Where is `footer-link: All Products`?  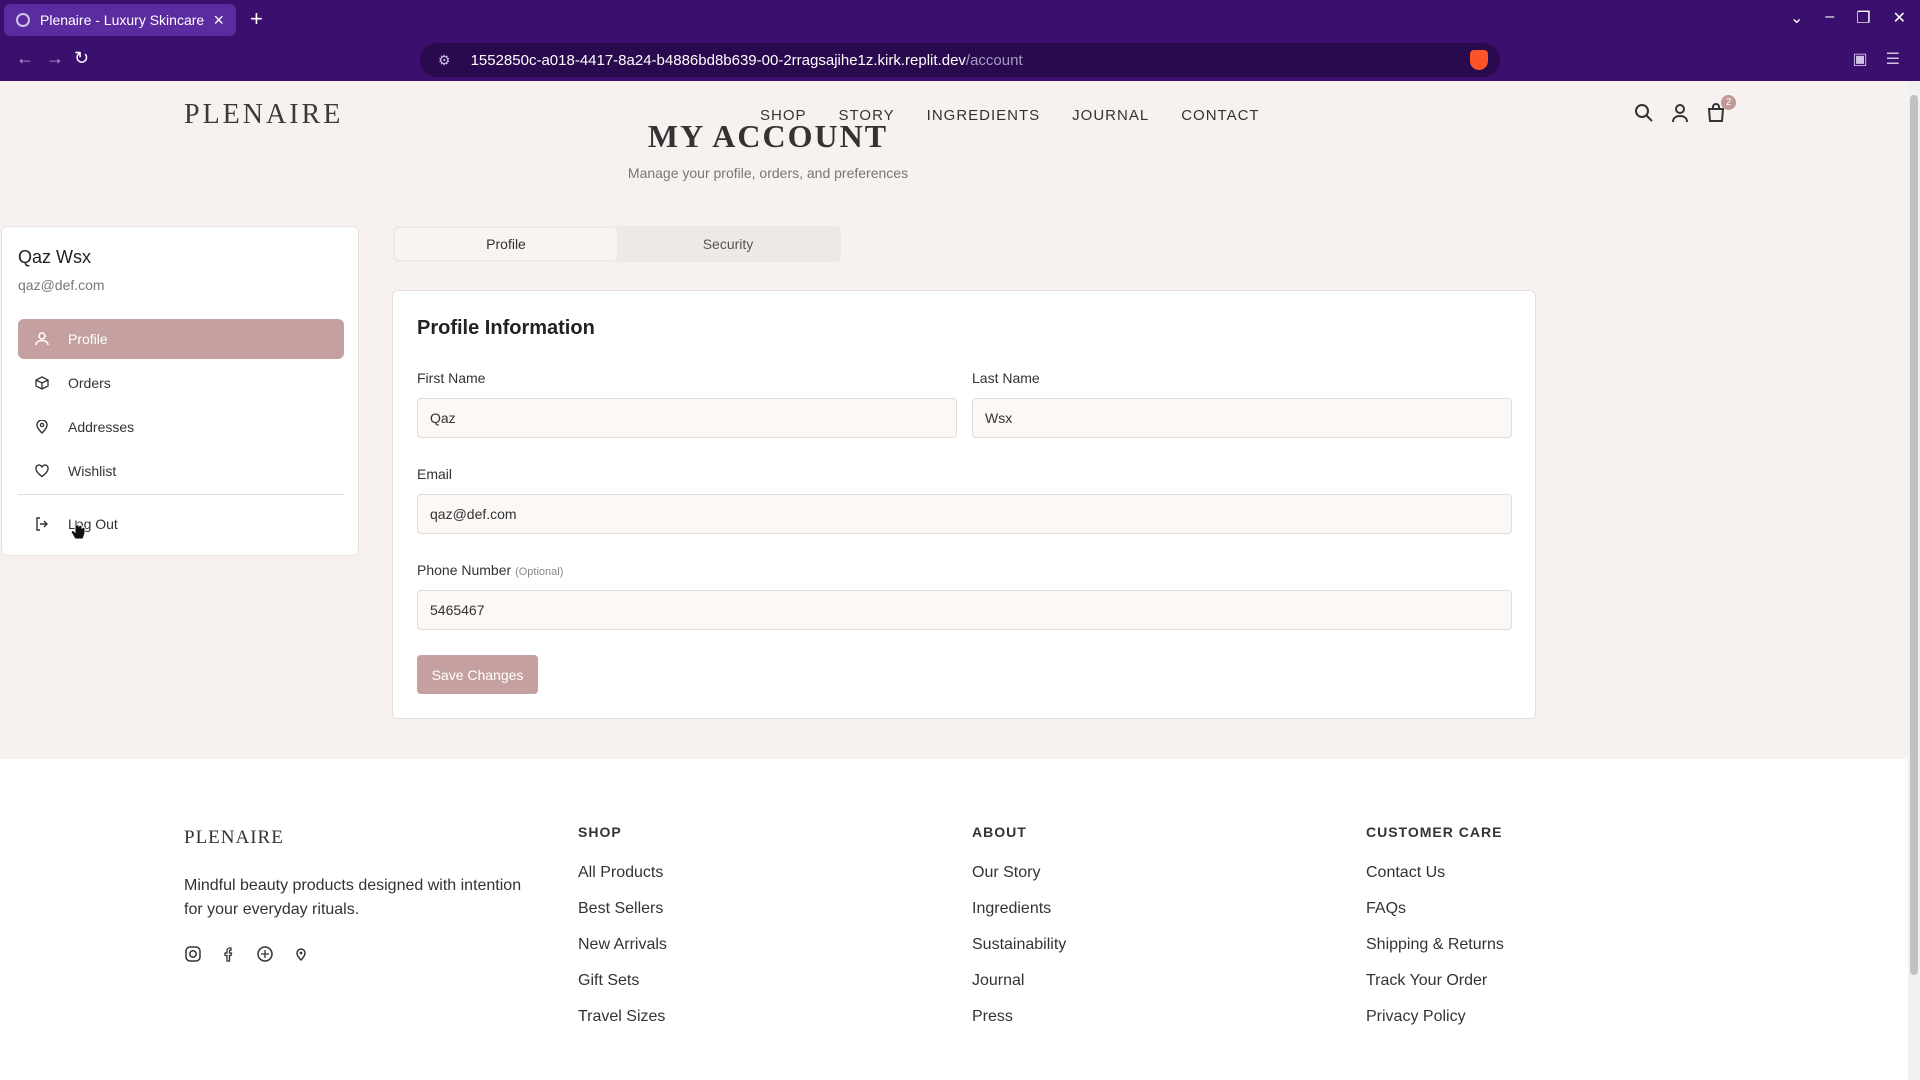
footer-link: All Products is located at coordinates (622, 882).